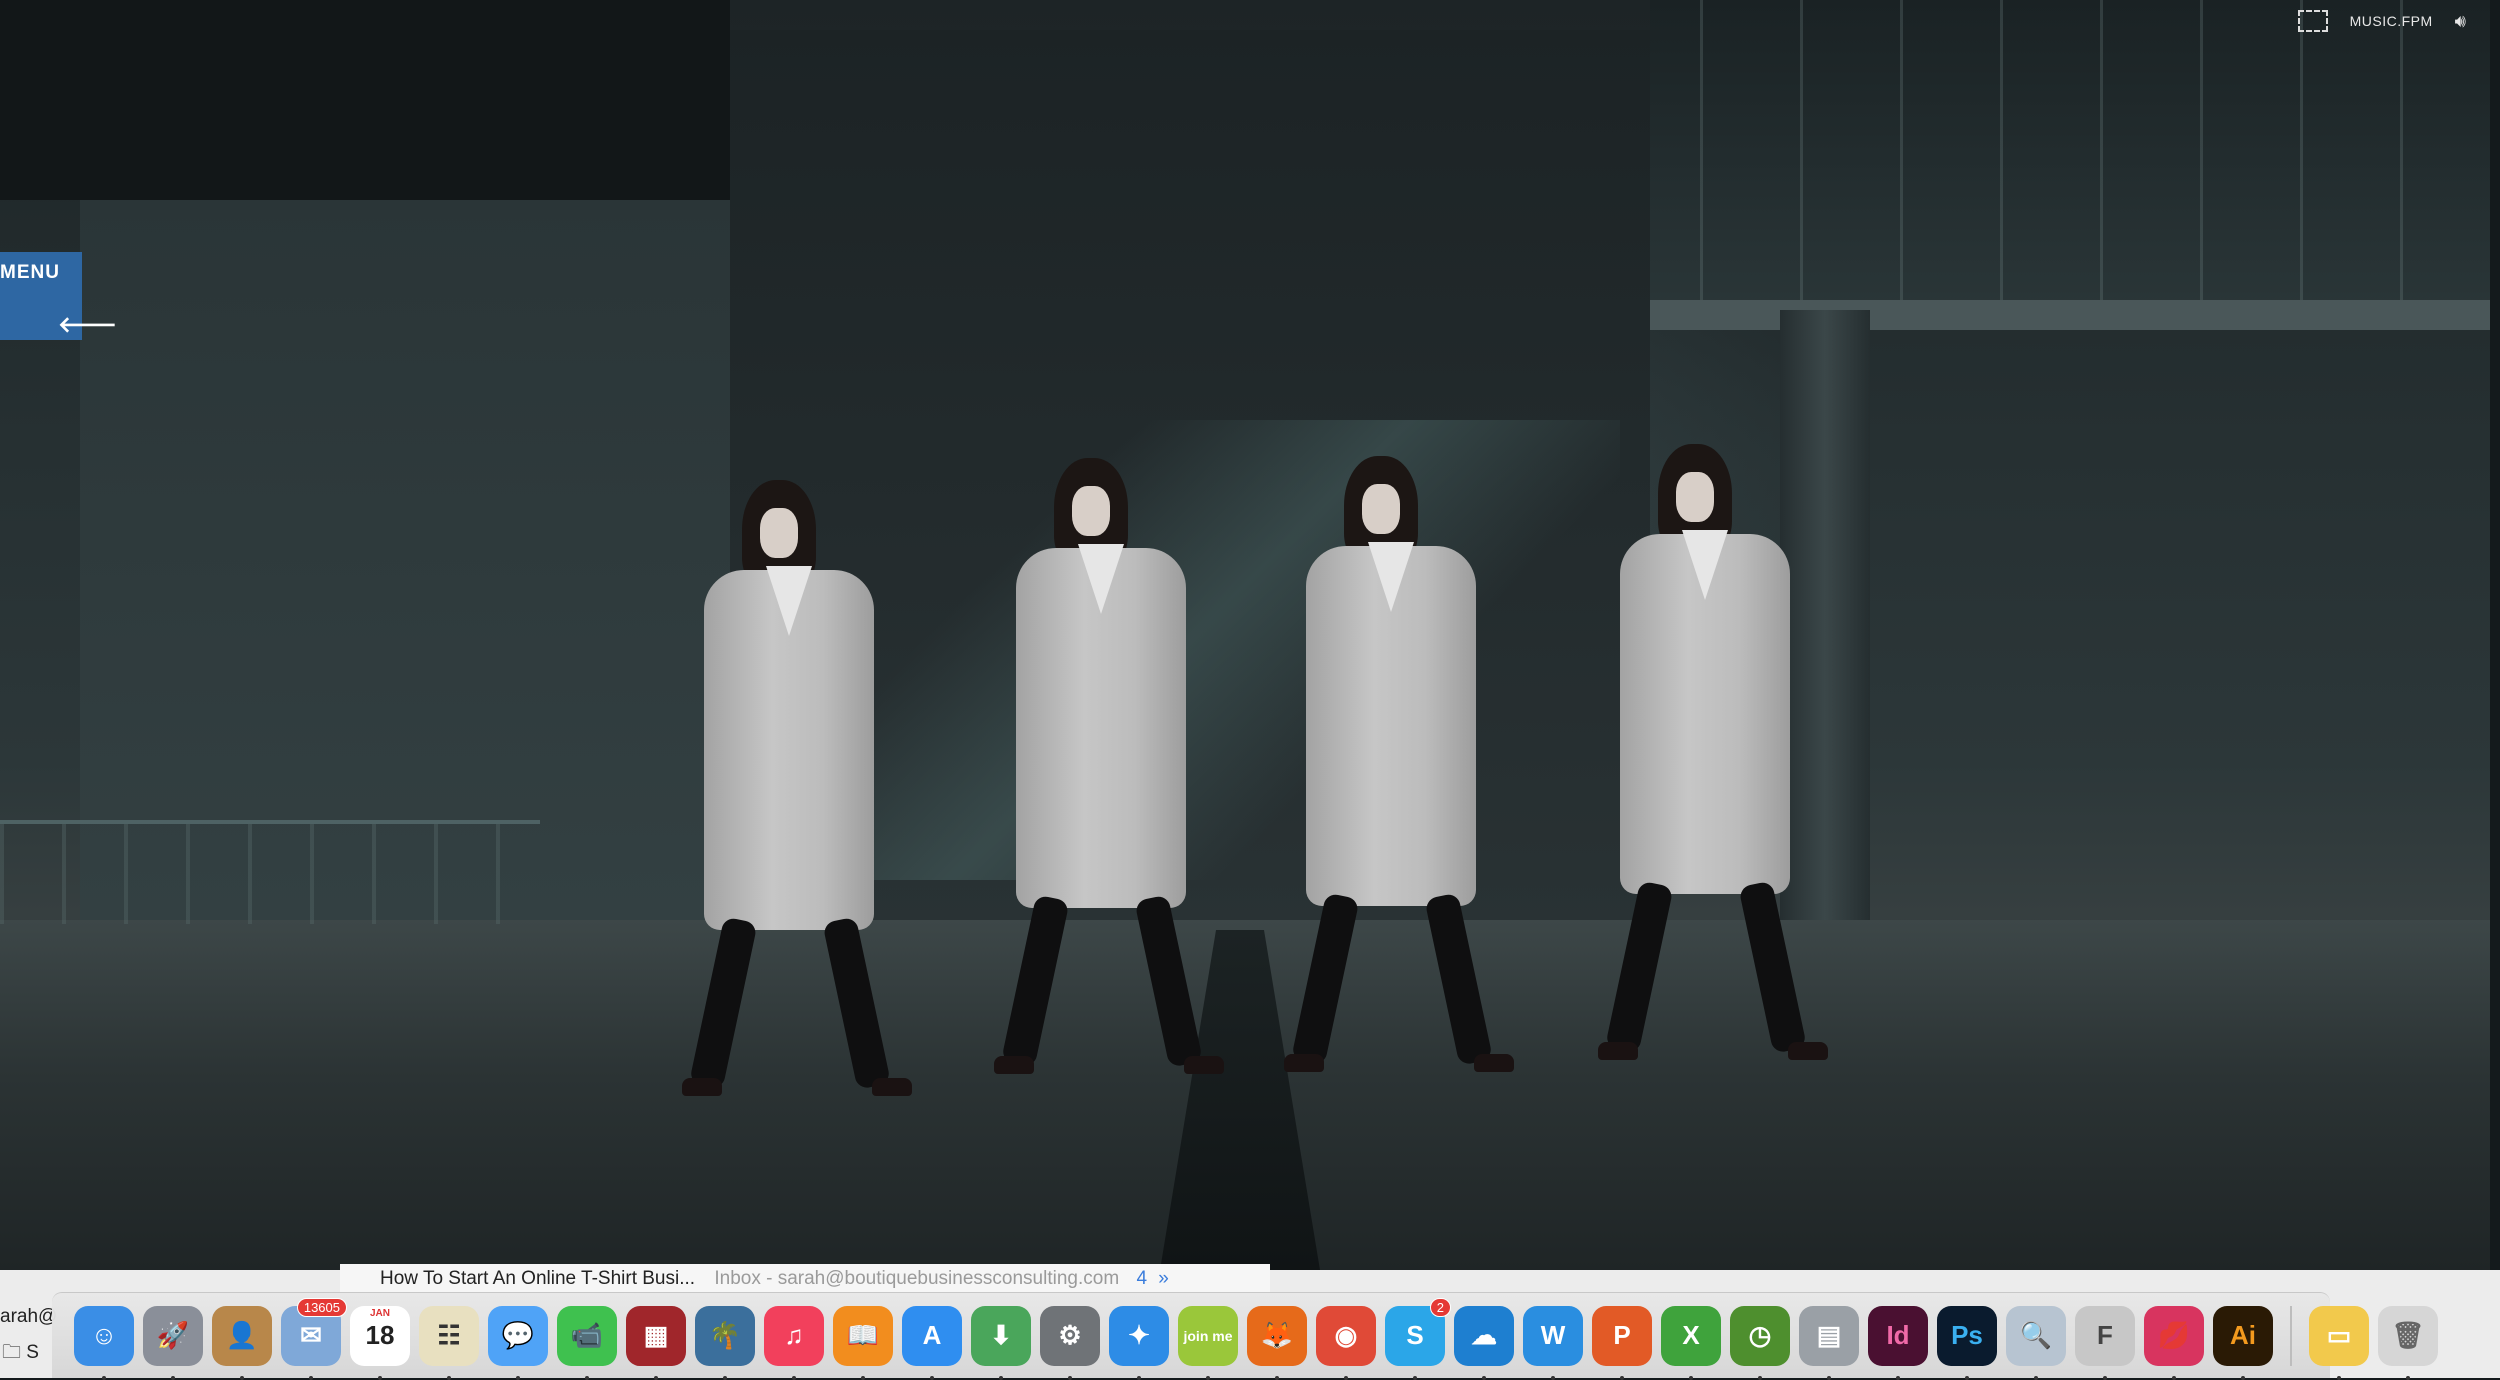 Image resolution: width=2500 pixels, height=1380 pixels. What do you see at coordinates (29, 1316) in the screenshot?
I see `background-sidebar-text: arah@` at bounding box center [29, 1316].